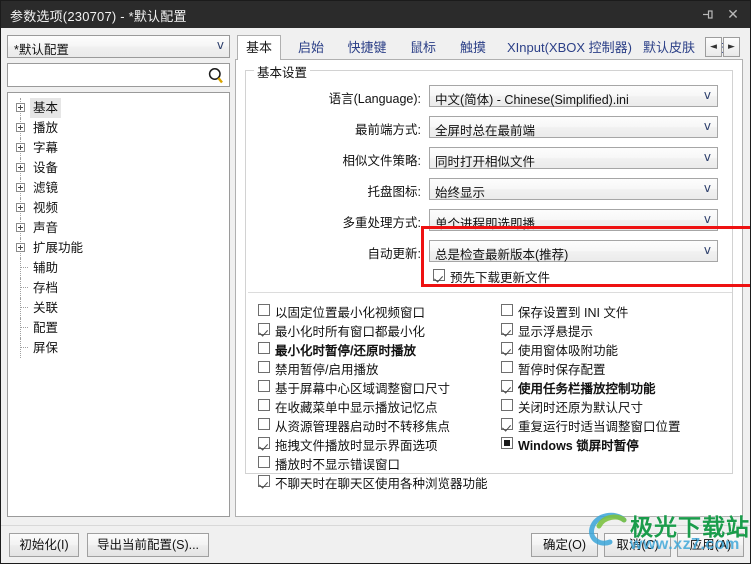 The image size is (751, 564). Describe the element at coordinates (118, 348) in the screenshot. I see `tree-item-12: 屏保` at that location.